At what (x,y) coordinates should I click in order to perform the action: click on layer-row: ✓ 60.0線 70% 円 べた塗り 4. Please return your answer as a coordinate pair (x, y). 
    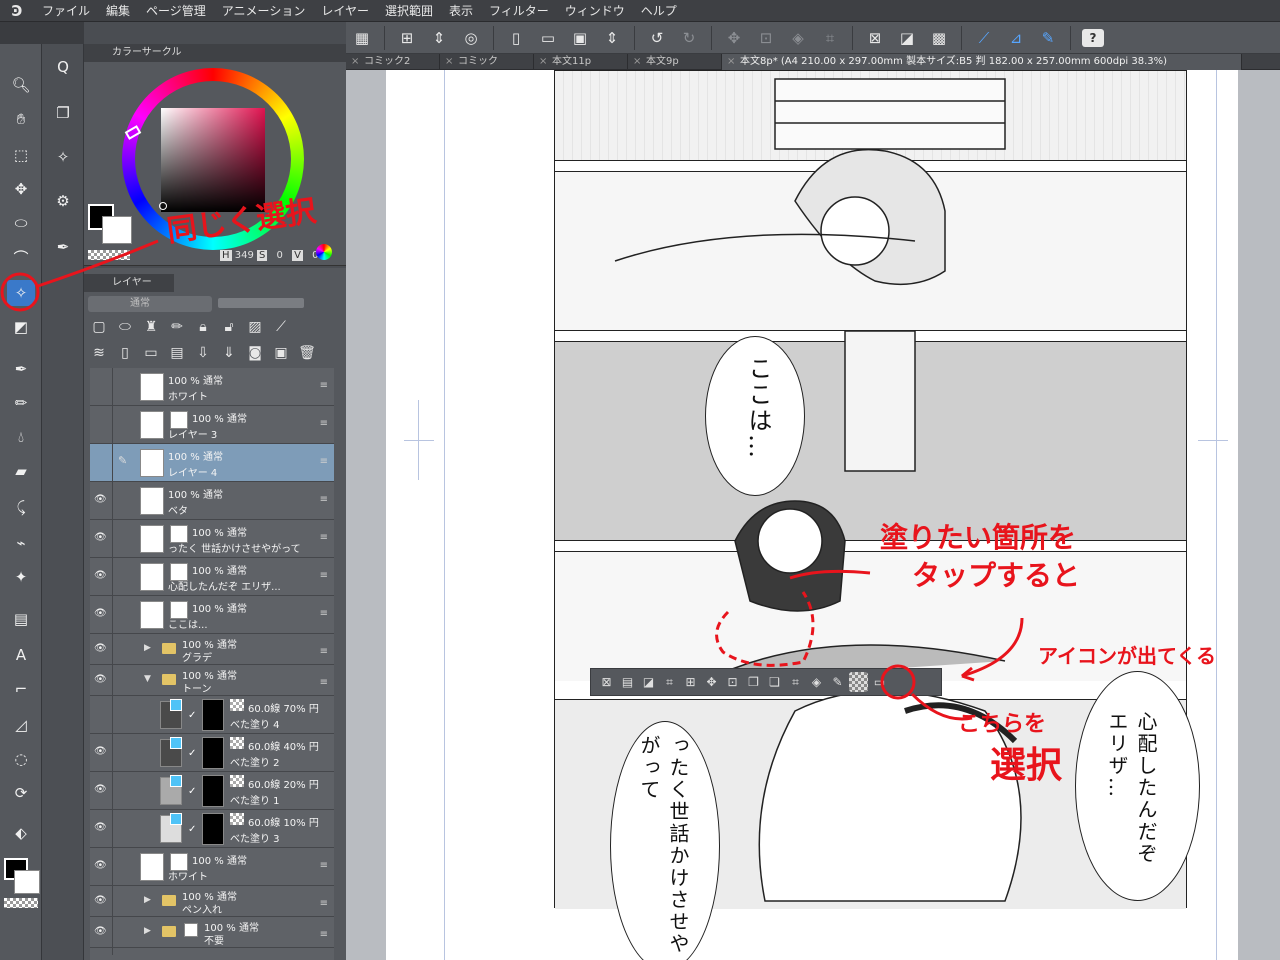
    Looking at the image, I should click on (212, 715).